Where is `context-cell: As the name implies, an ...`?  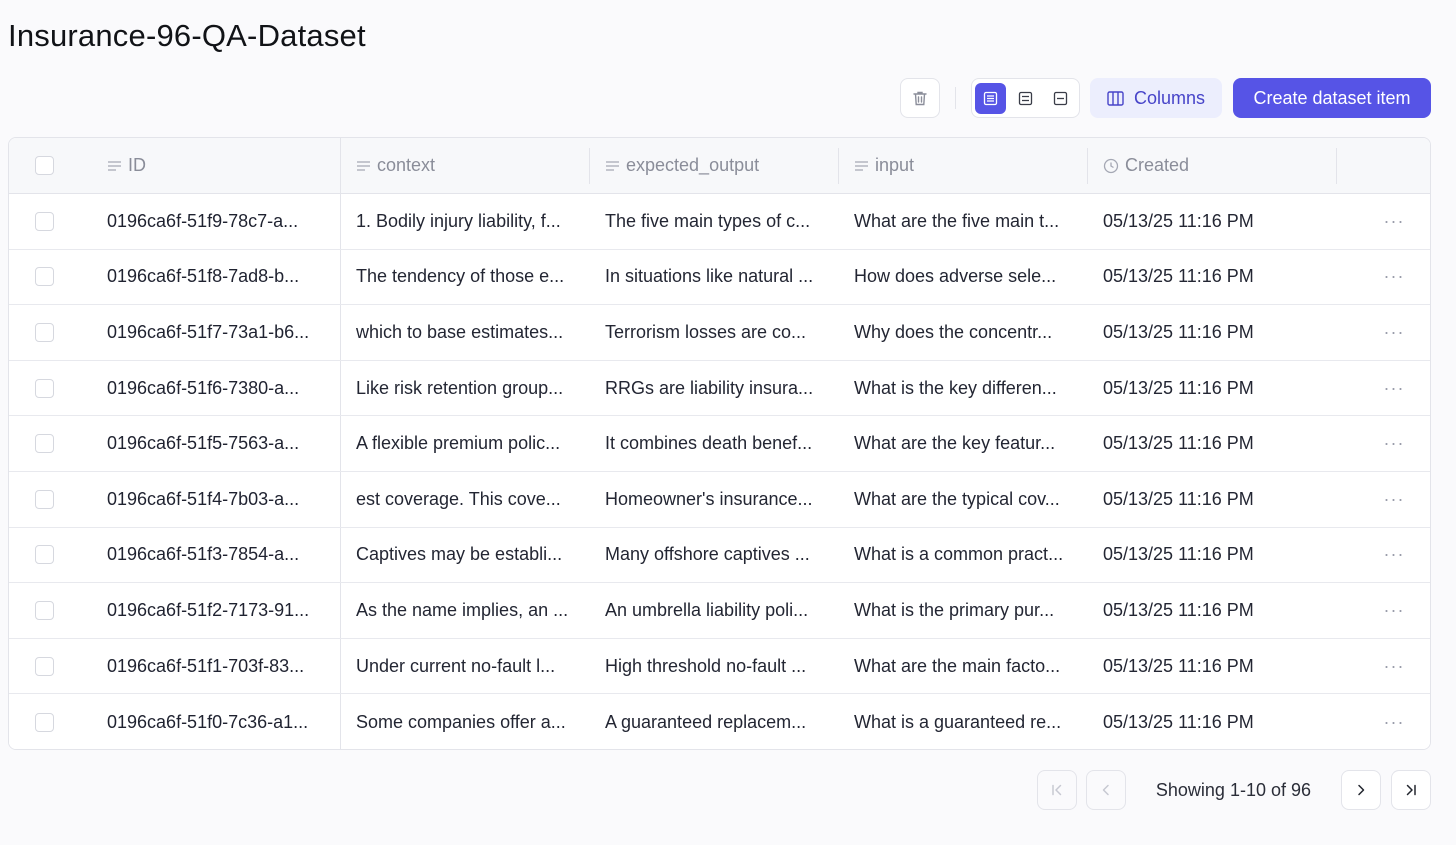 context-cell: As the name implies, an ... is located at coordinates (462, 609).